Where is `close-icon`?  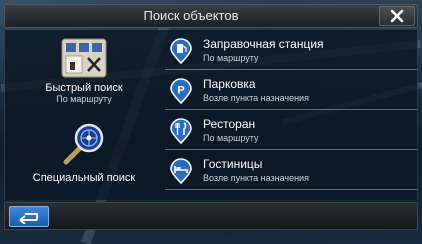 close-icon is located at coordinates (397, 16).